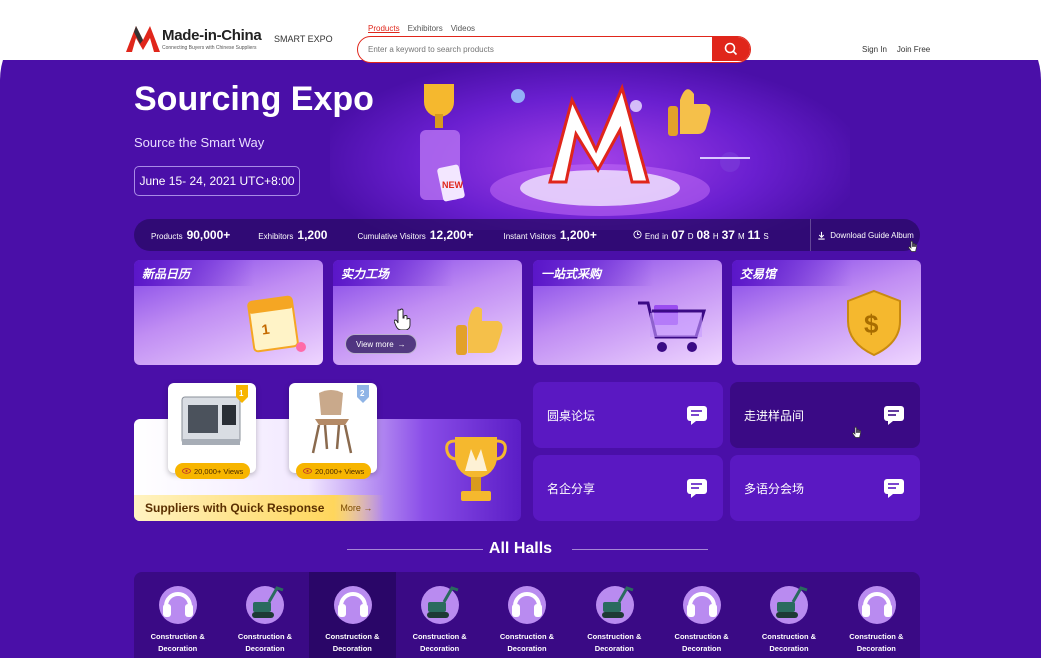 This screenshot has height=658, width=1041. Describe the element at coordinates (276, 324) in the screenshot. I see `calendar-icon: 1` at that location.